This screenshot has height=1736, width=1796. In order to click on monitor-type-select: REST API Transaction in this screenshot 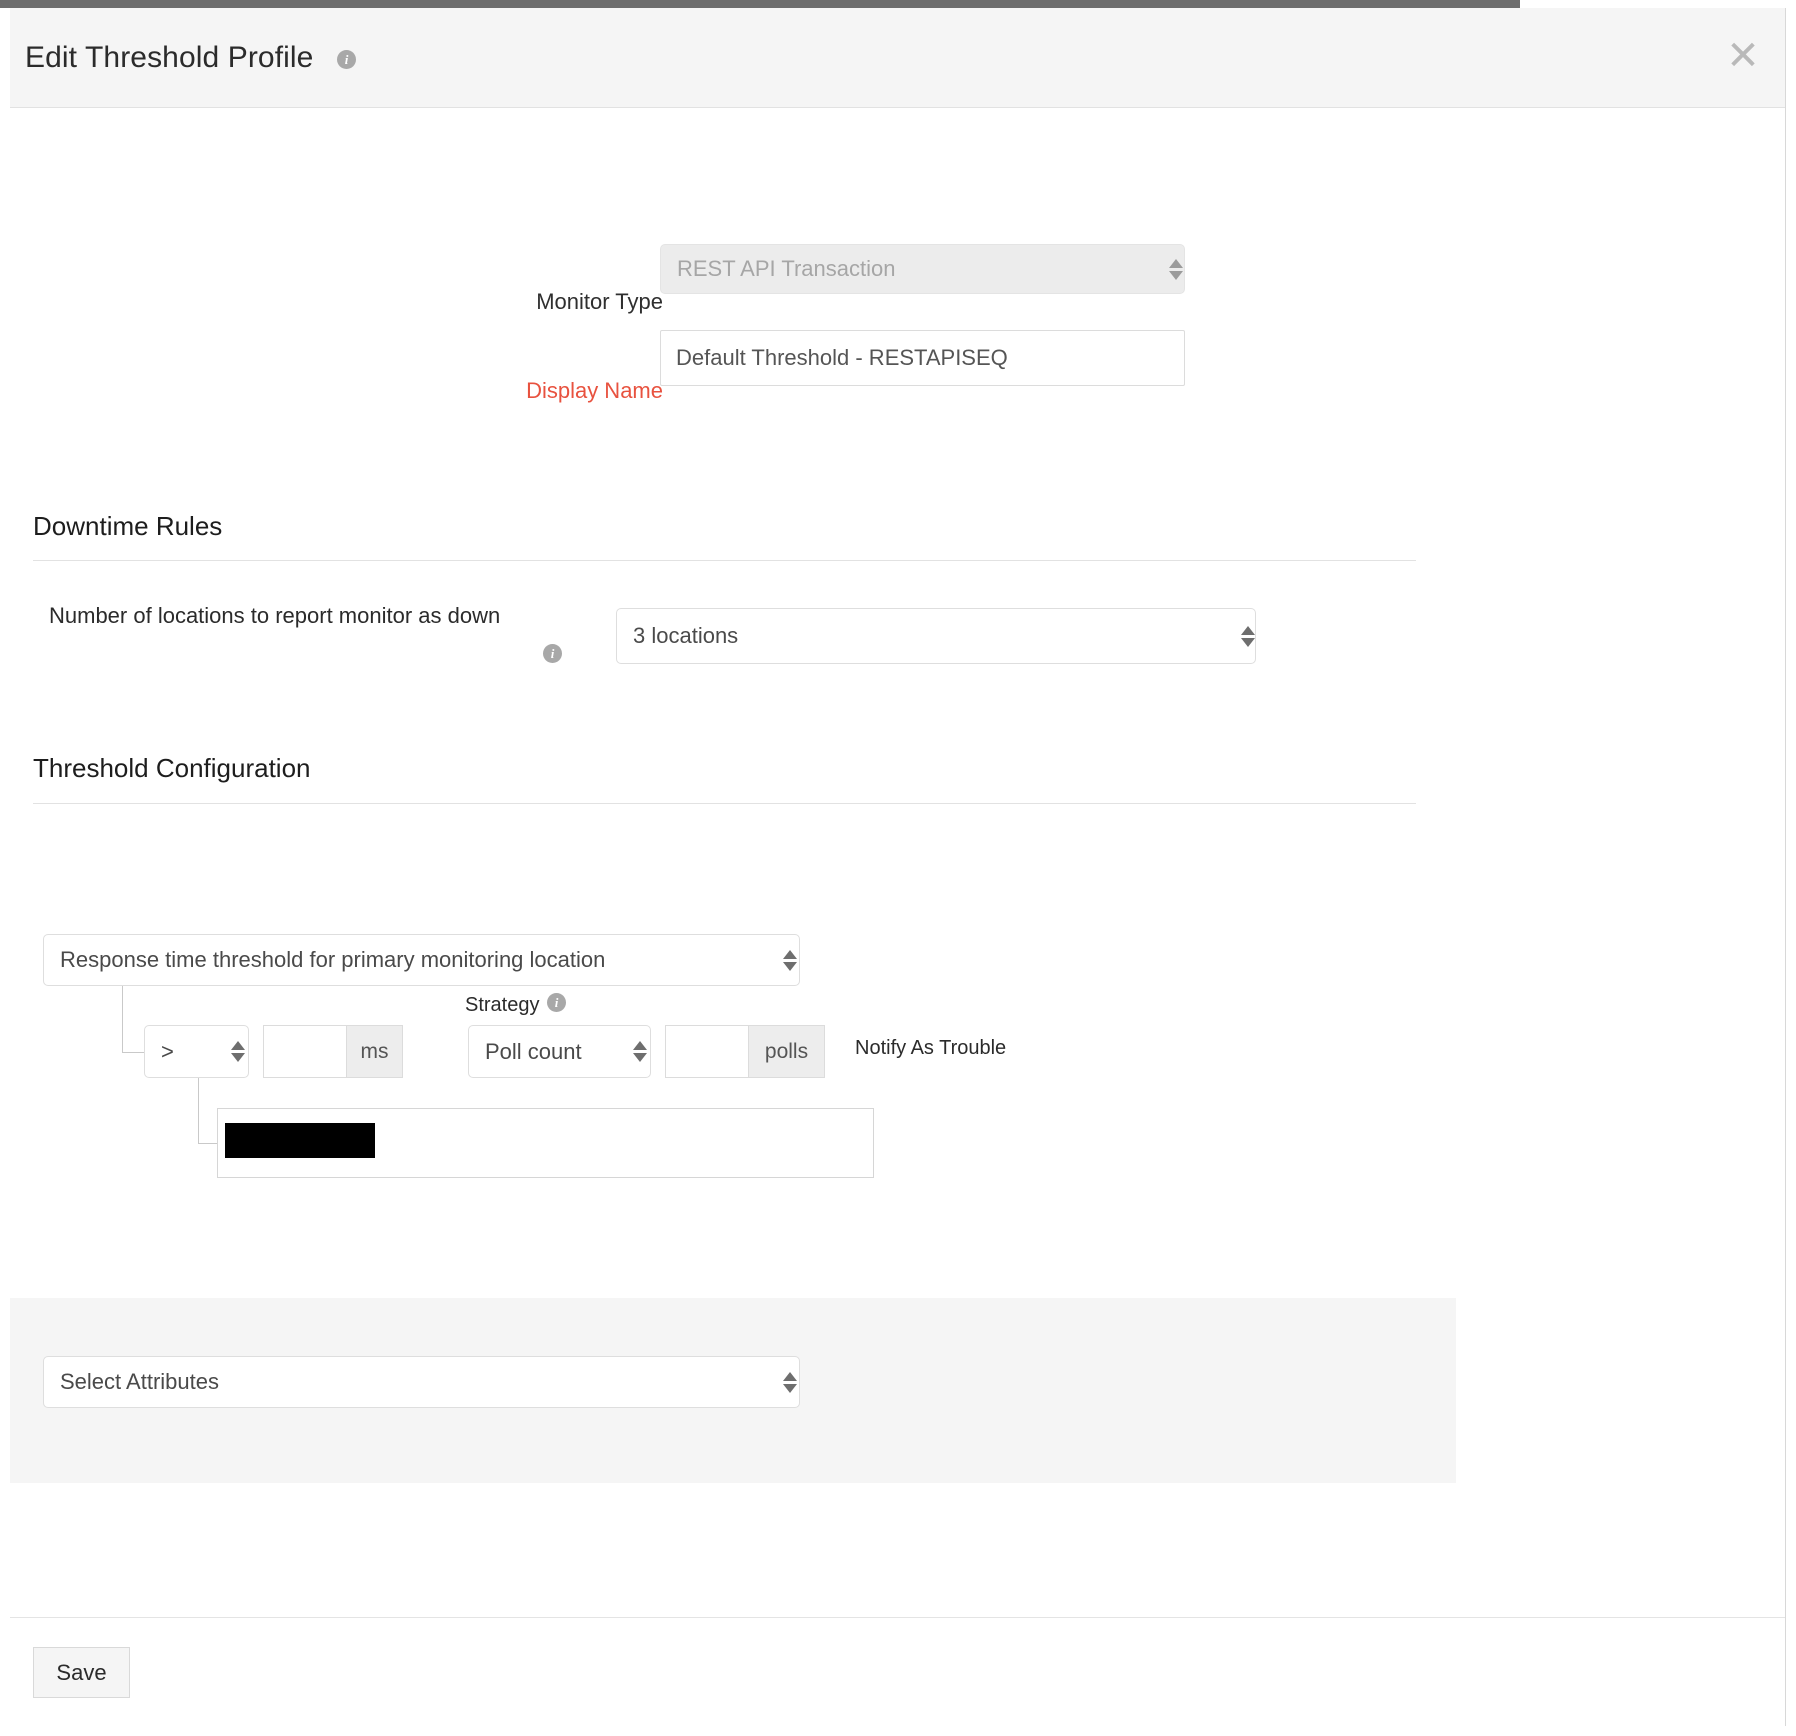, I will do `click(922, 269)`.